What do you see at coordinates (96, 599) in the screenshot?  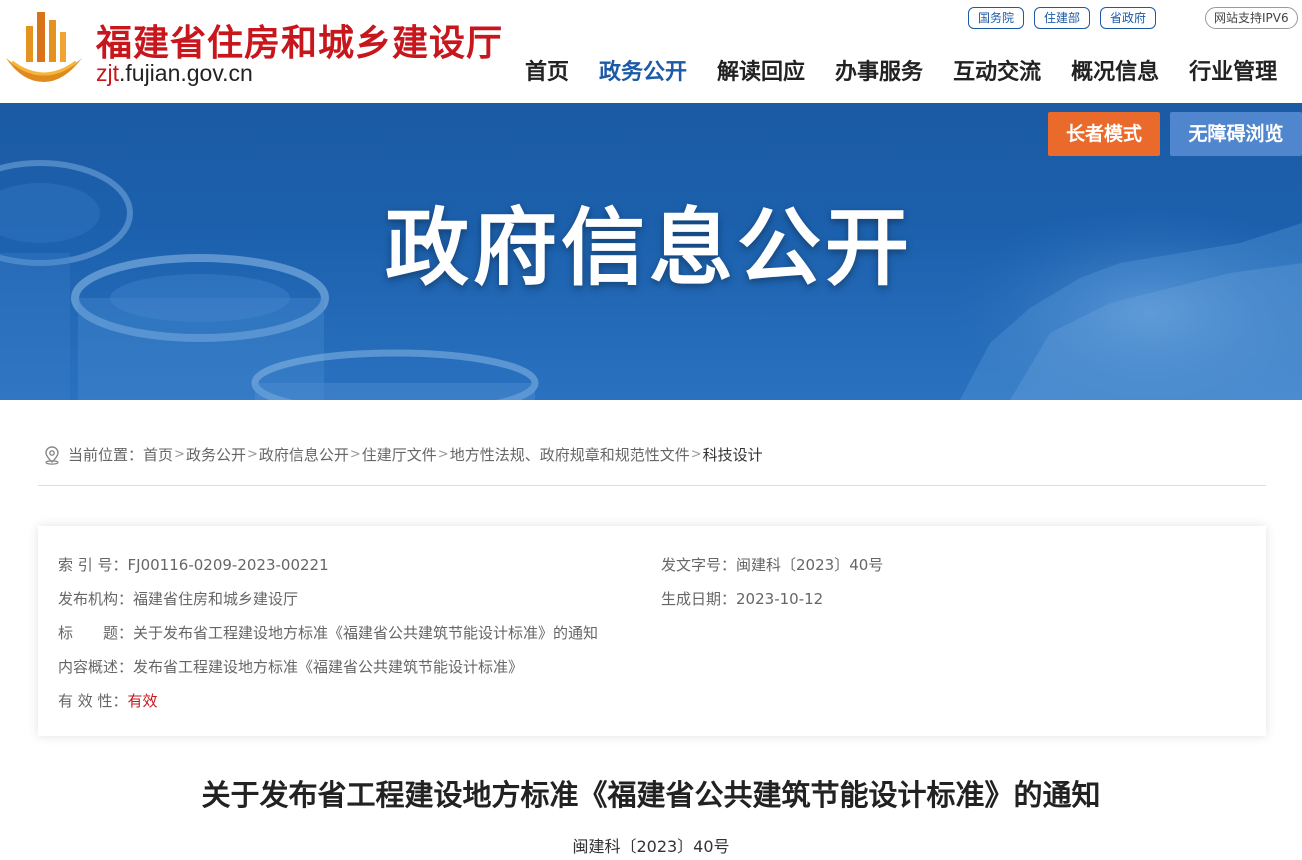 I see `meta-publisher-label: 发布机构：` at bounding box center [96, 599].